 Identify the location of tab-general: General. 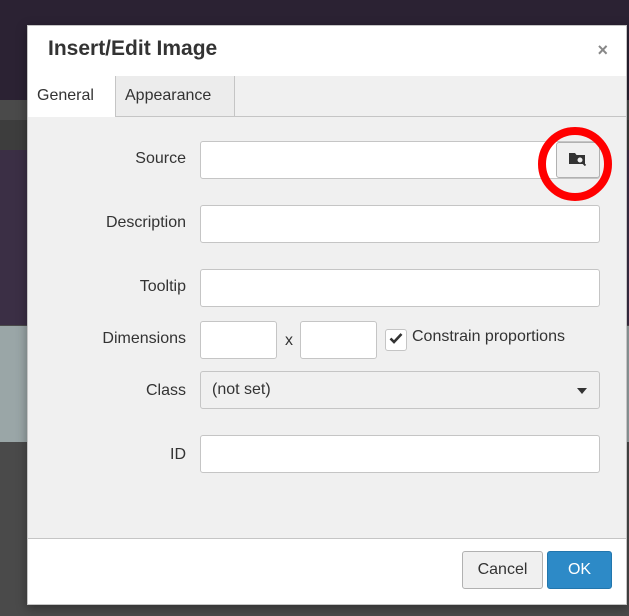
(72, 96).